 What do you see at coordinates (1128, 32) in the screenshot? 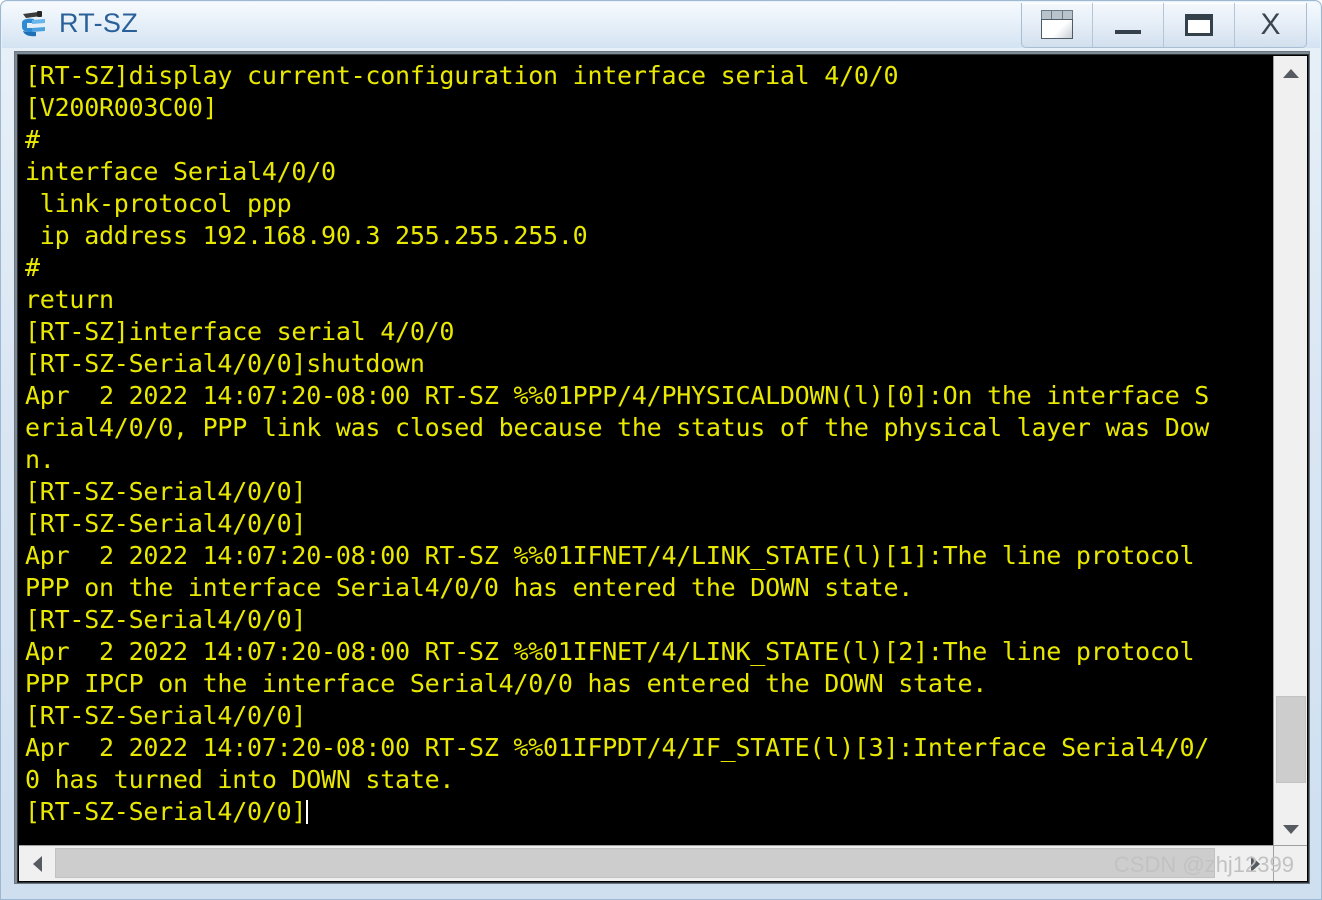
I see `minimize-icon` at bounding box center [1128, 32].